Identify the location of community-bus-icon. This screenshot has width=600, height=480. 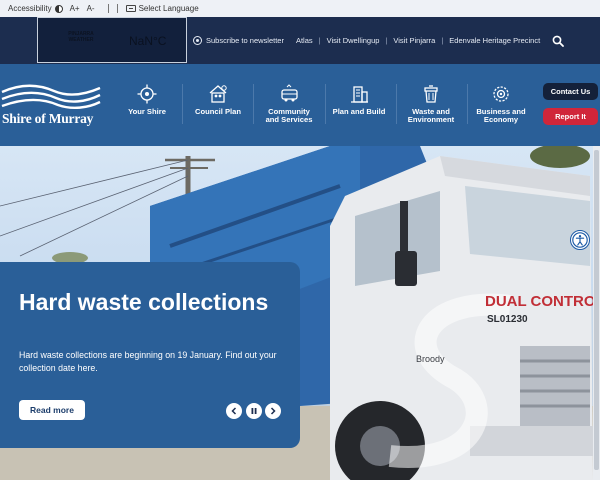
(289, 93).